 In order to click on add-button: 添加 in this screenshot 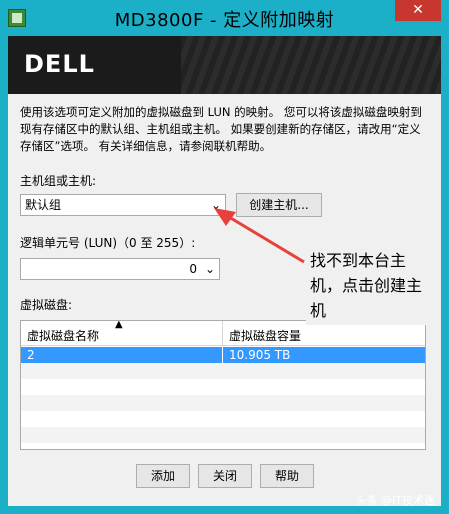, I will do `click(163, 476)`.